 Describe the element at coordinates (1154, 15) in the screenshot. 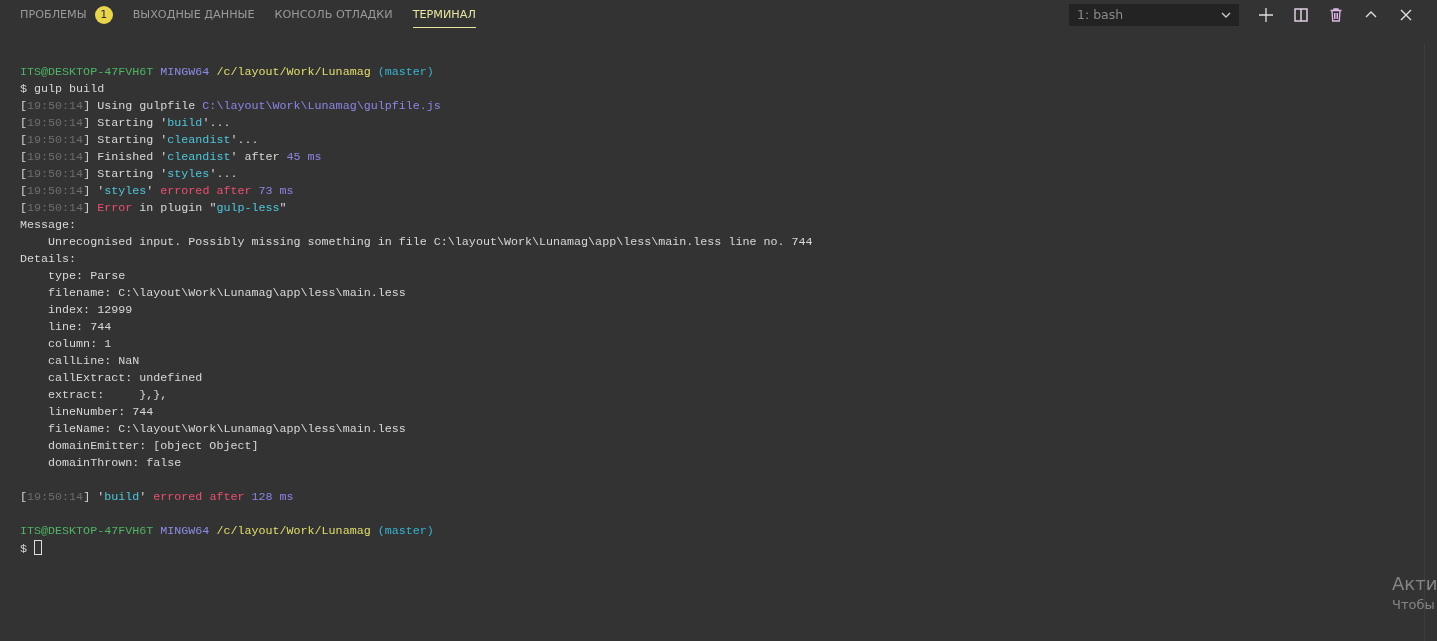

I see `terminal-select: 1: bash` at that location.